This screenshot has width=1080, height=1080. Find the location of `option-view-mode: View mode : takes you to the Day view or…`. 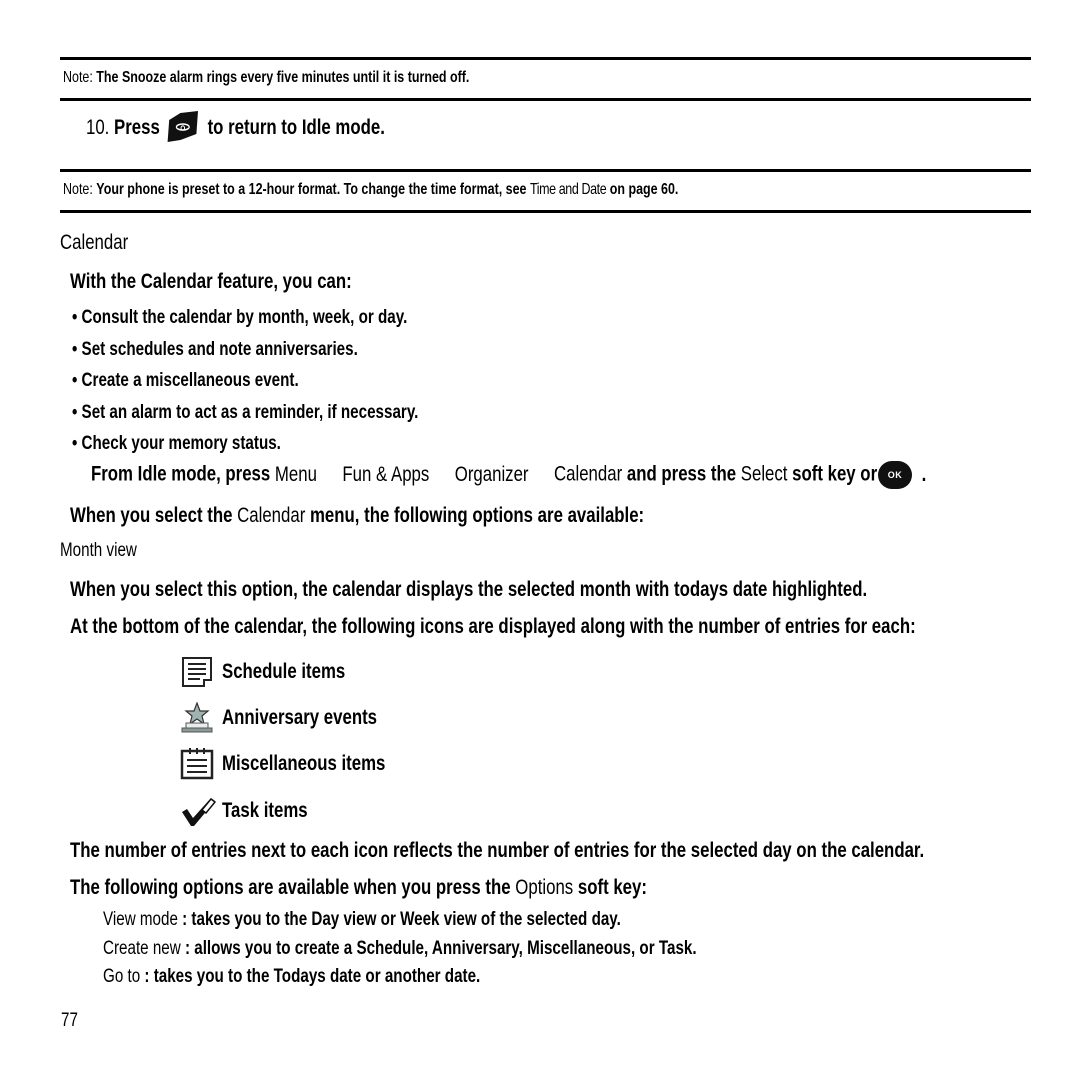

option-view-mode: View mode : takes you to the Day view or… is located at coordinates (474, 920).